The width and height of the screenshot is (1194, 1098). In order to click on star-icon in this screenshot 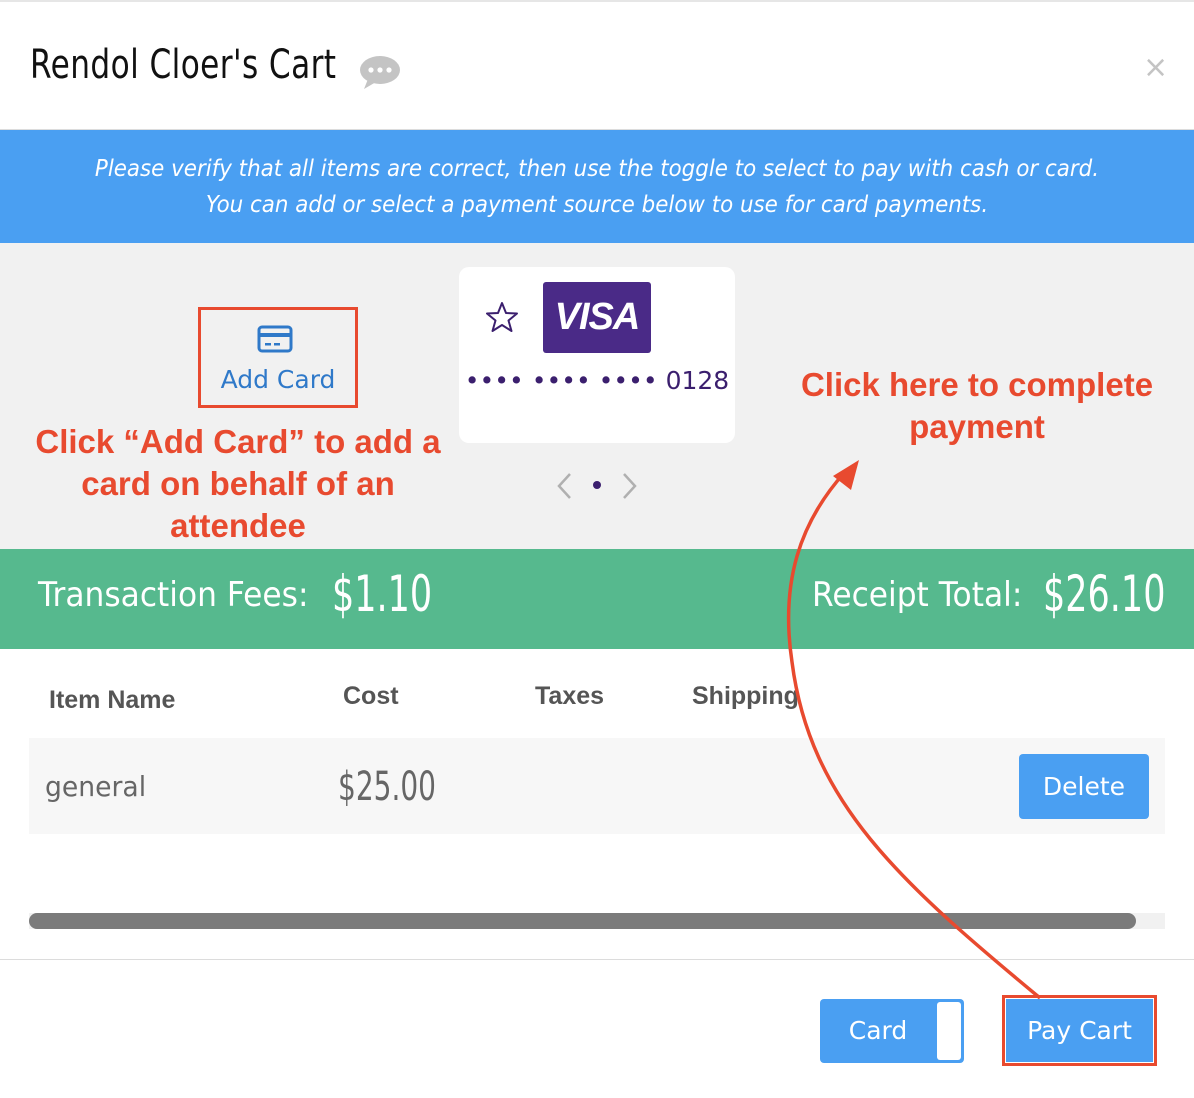, I will do `click(502, 319)`.